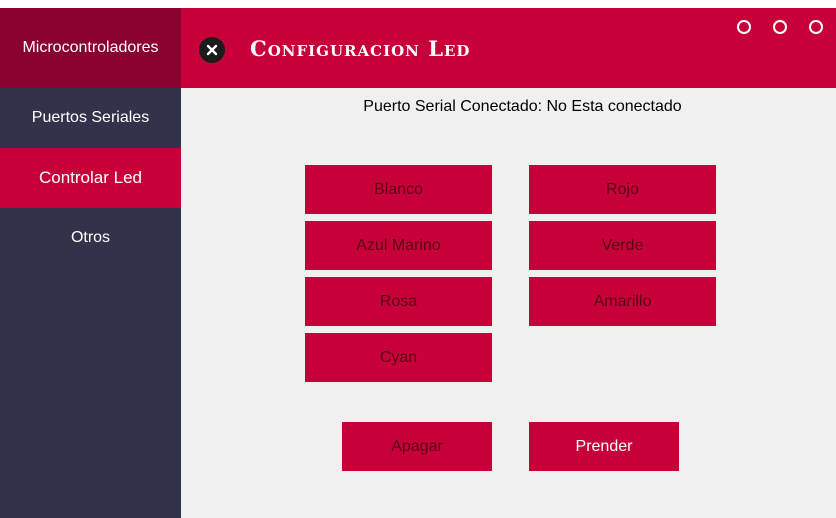  I want to click on close-icon, so click(212, 50).